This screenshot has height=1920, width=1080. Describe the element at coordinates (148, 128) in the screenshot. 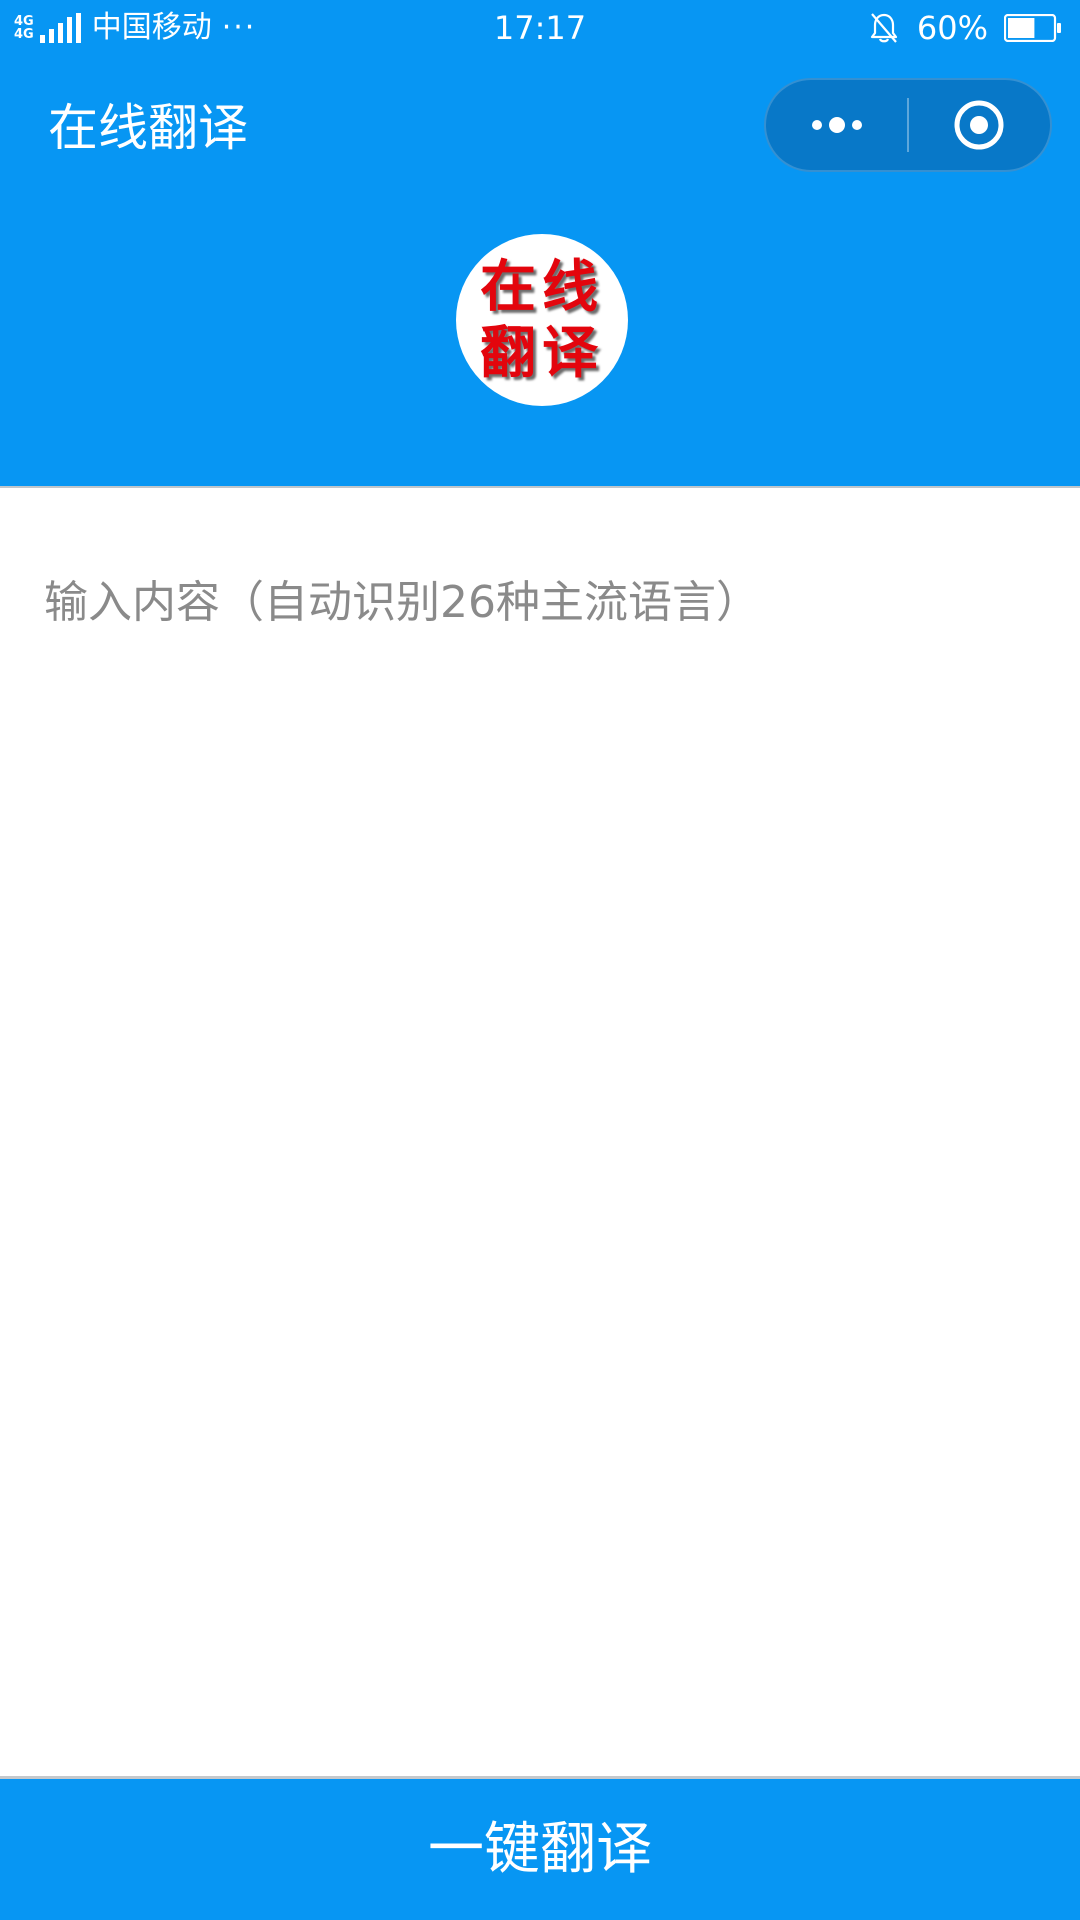

I see `page-title: 在线翻译` at that location.